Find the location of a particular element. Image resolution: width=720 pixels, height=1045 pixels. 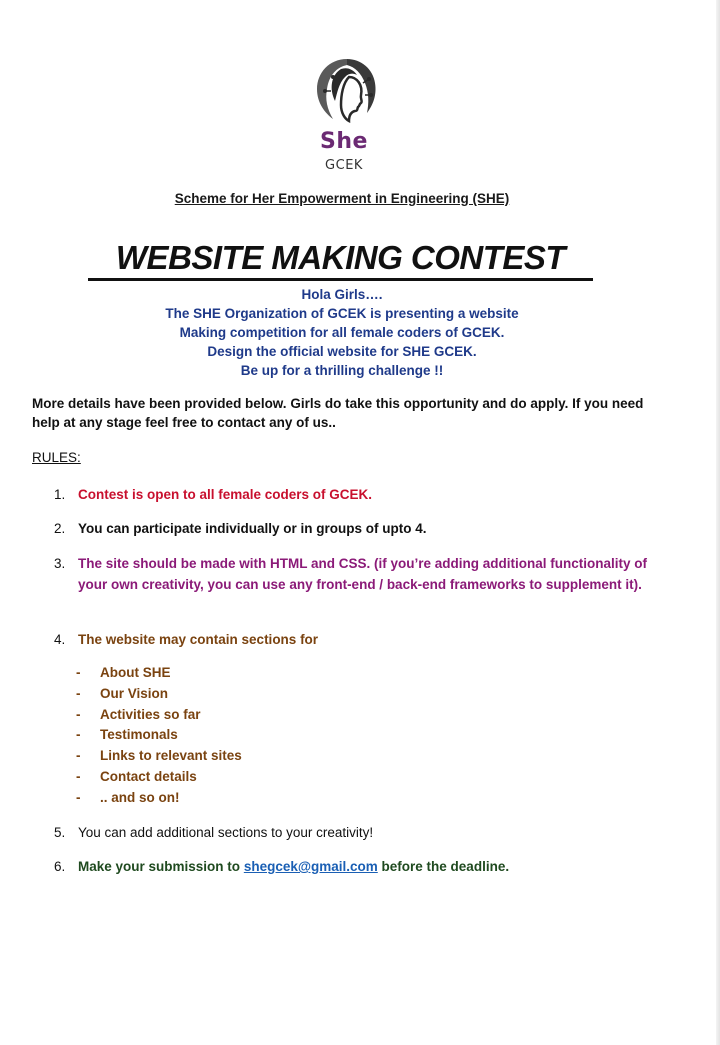

submission-text-before: Make your submission to is located at coordinates (159, 866).